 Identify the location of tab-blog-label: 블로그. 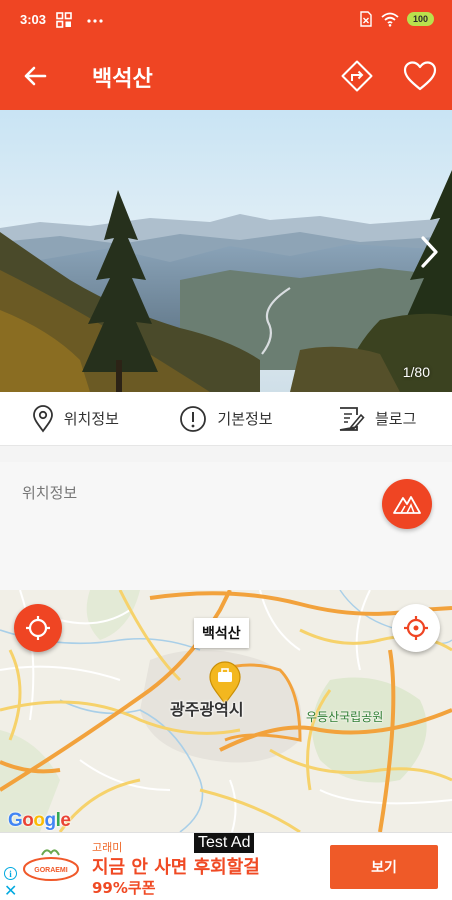
(395, 419).